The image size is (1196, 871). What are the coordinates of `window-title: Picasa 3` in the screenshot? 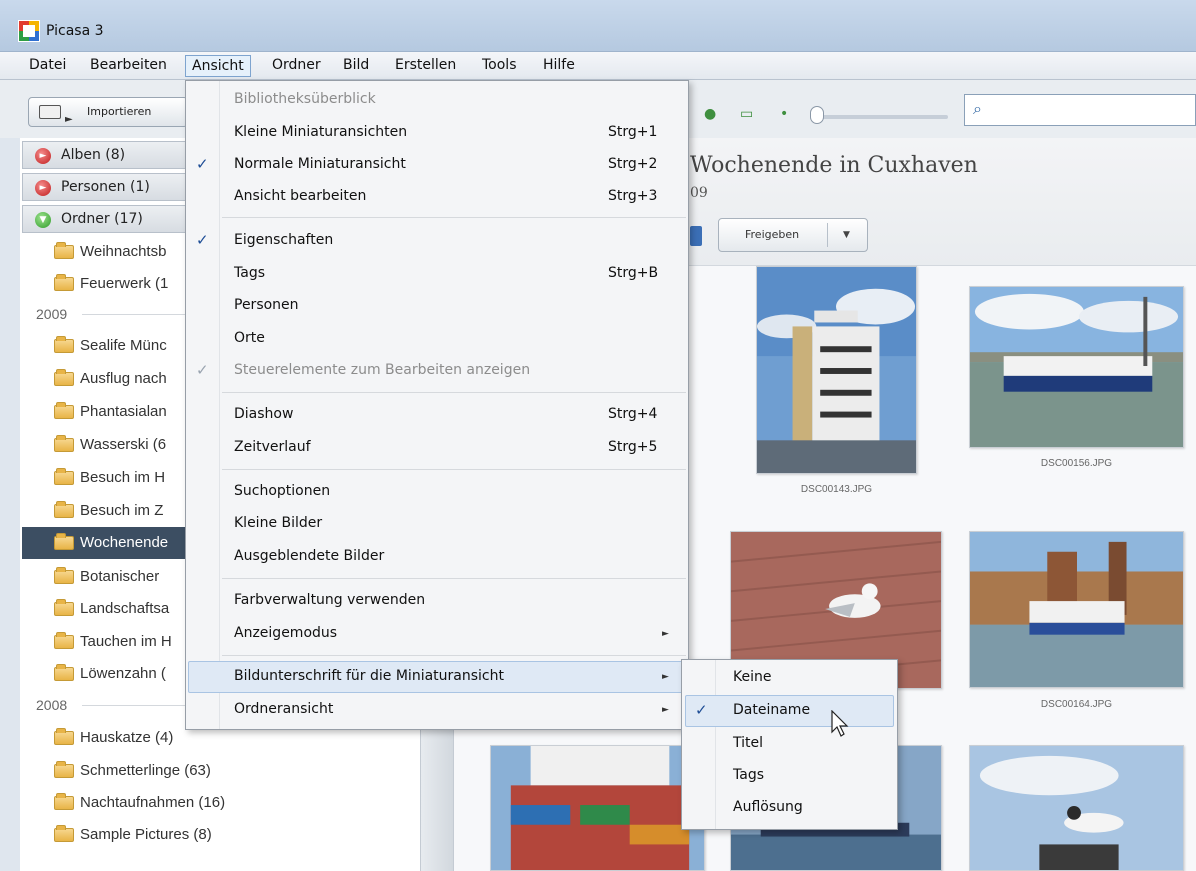 It's located at (75, 31).